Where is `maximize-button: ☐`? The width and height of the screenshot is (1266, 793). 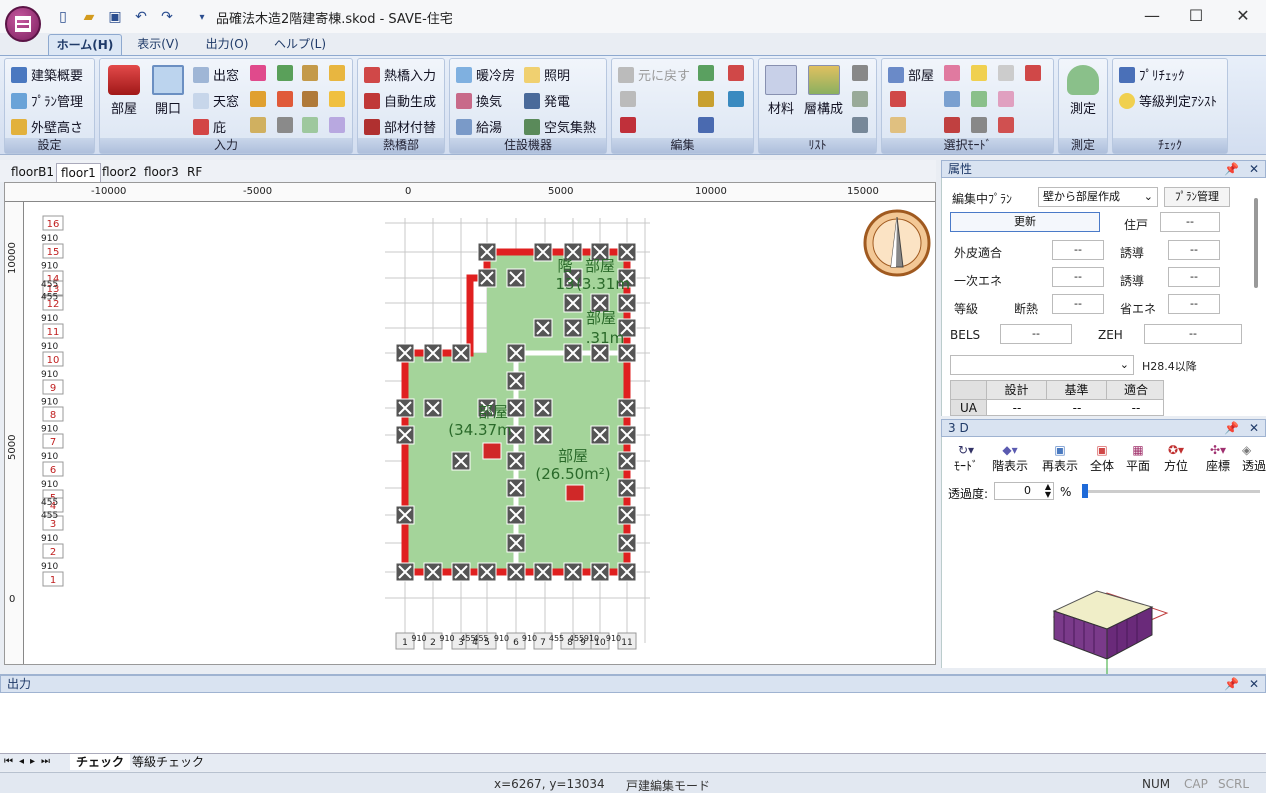 maximize-button: ☐ is located at coordinates (1196, 16).